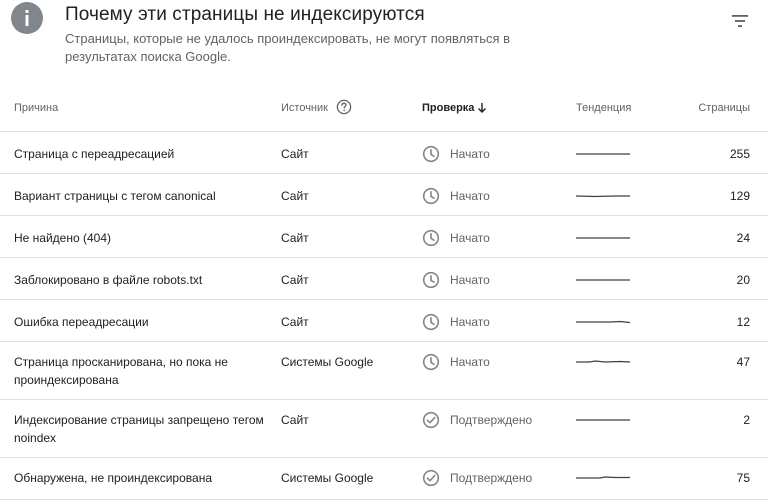 The height and width of the screenshot is (504, 768). Describe the element at coordinates (27, 18) in the screenshot. I see `info-icon` at that location.